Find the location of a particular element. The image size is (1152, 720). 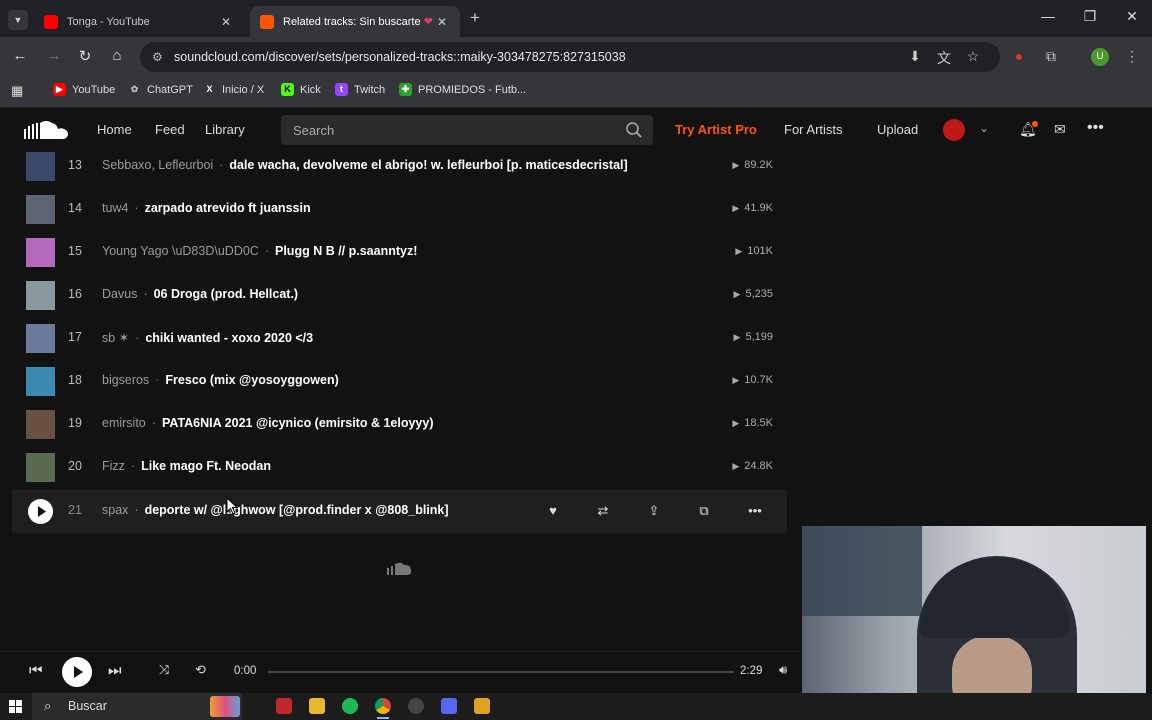

track-artist: spax is located at coordinates (115, 510).